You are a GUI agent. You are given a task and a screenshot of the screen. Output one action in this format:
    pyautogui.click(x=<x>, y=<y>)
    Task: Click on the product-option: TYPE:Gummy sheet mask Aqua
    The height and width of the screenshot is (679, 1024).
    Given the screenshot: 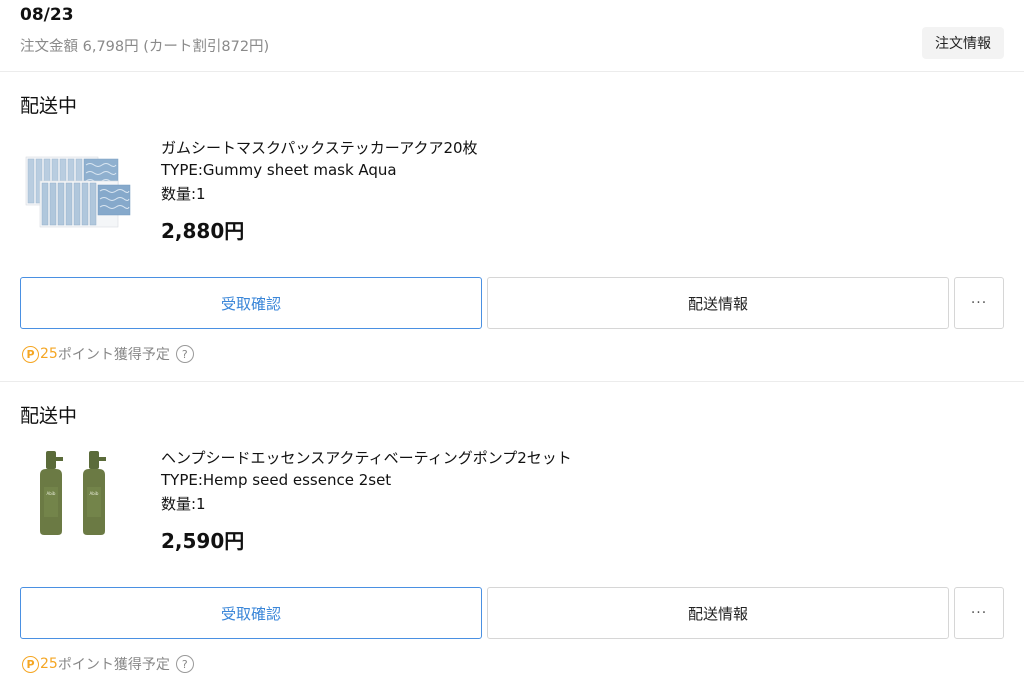 What is the action you would take?
    pyautogui.click(x=279, y=170)
    